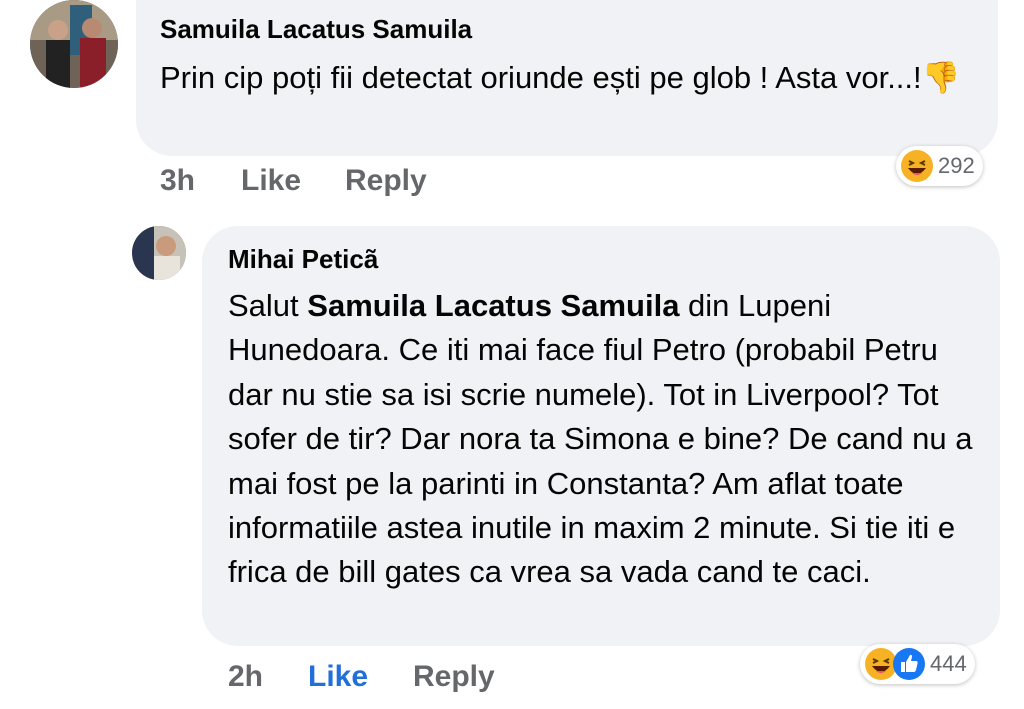 The height and width of the screenshot is (709, 1024). Describe the element at coordinates (909, 664) in the screenshot. I see `like-icon` at that location.